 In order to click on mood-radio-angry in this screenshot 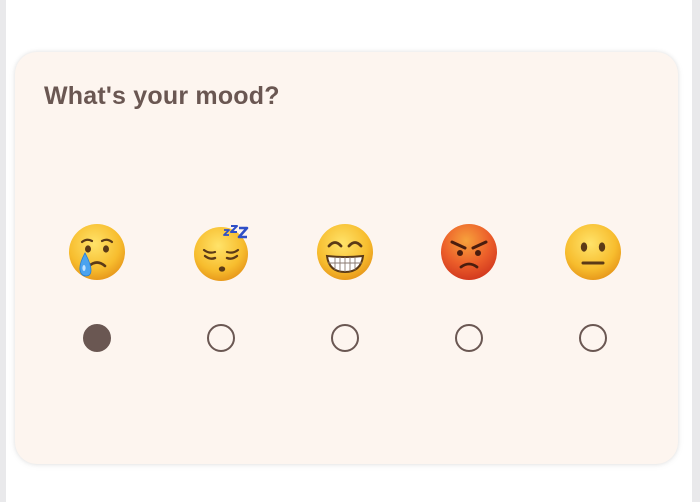, I will do `click(469, 338)`.